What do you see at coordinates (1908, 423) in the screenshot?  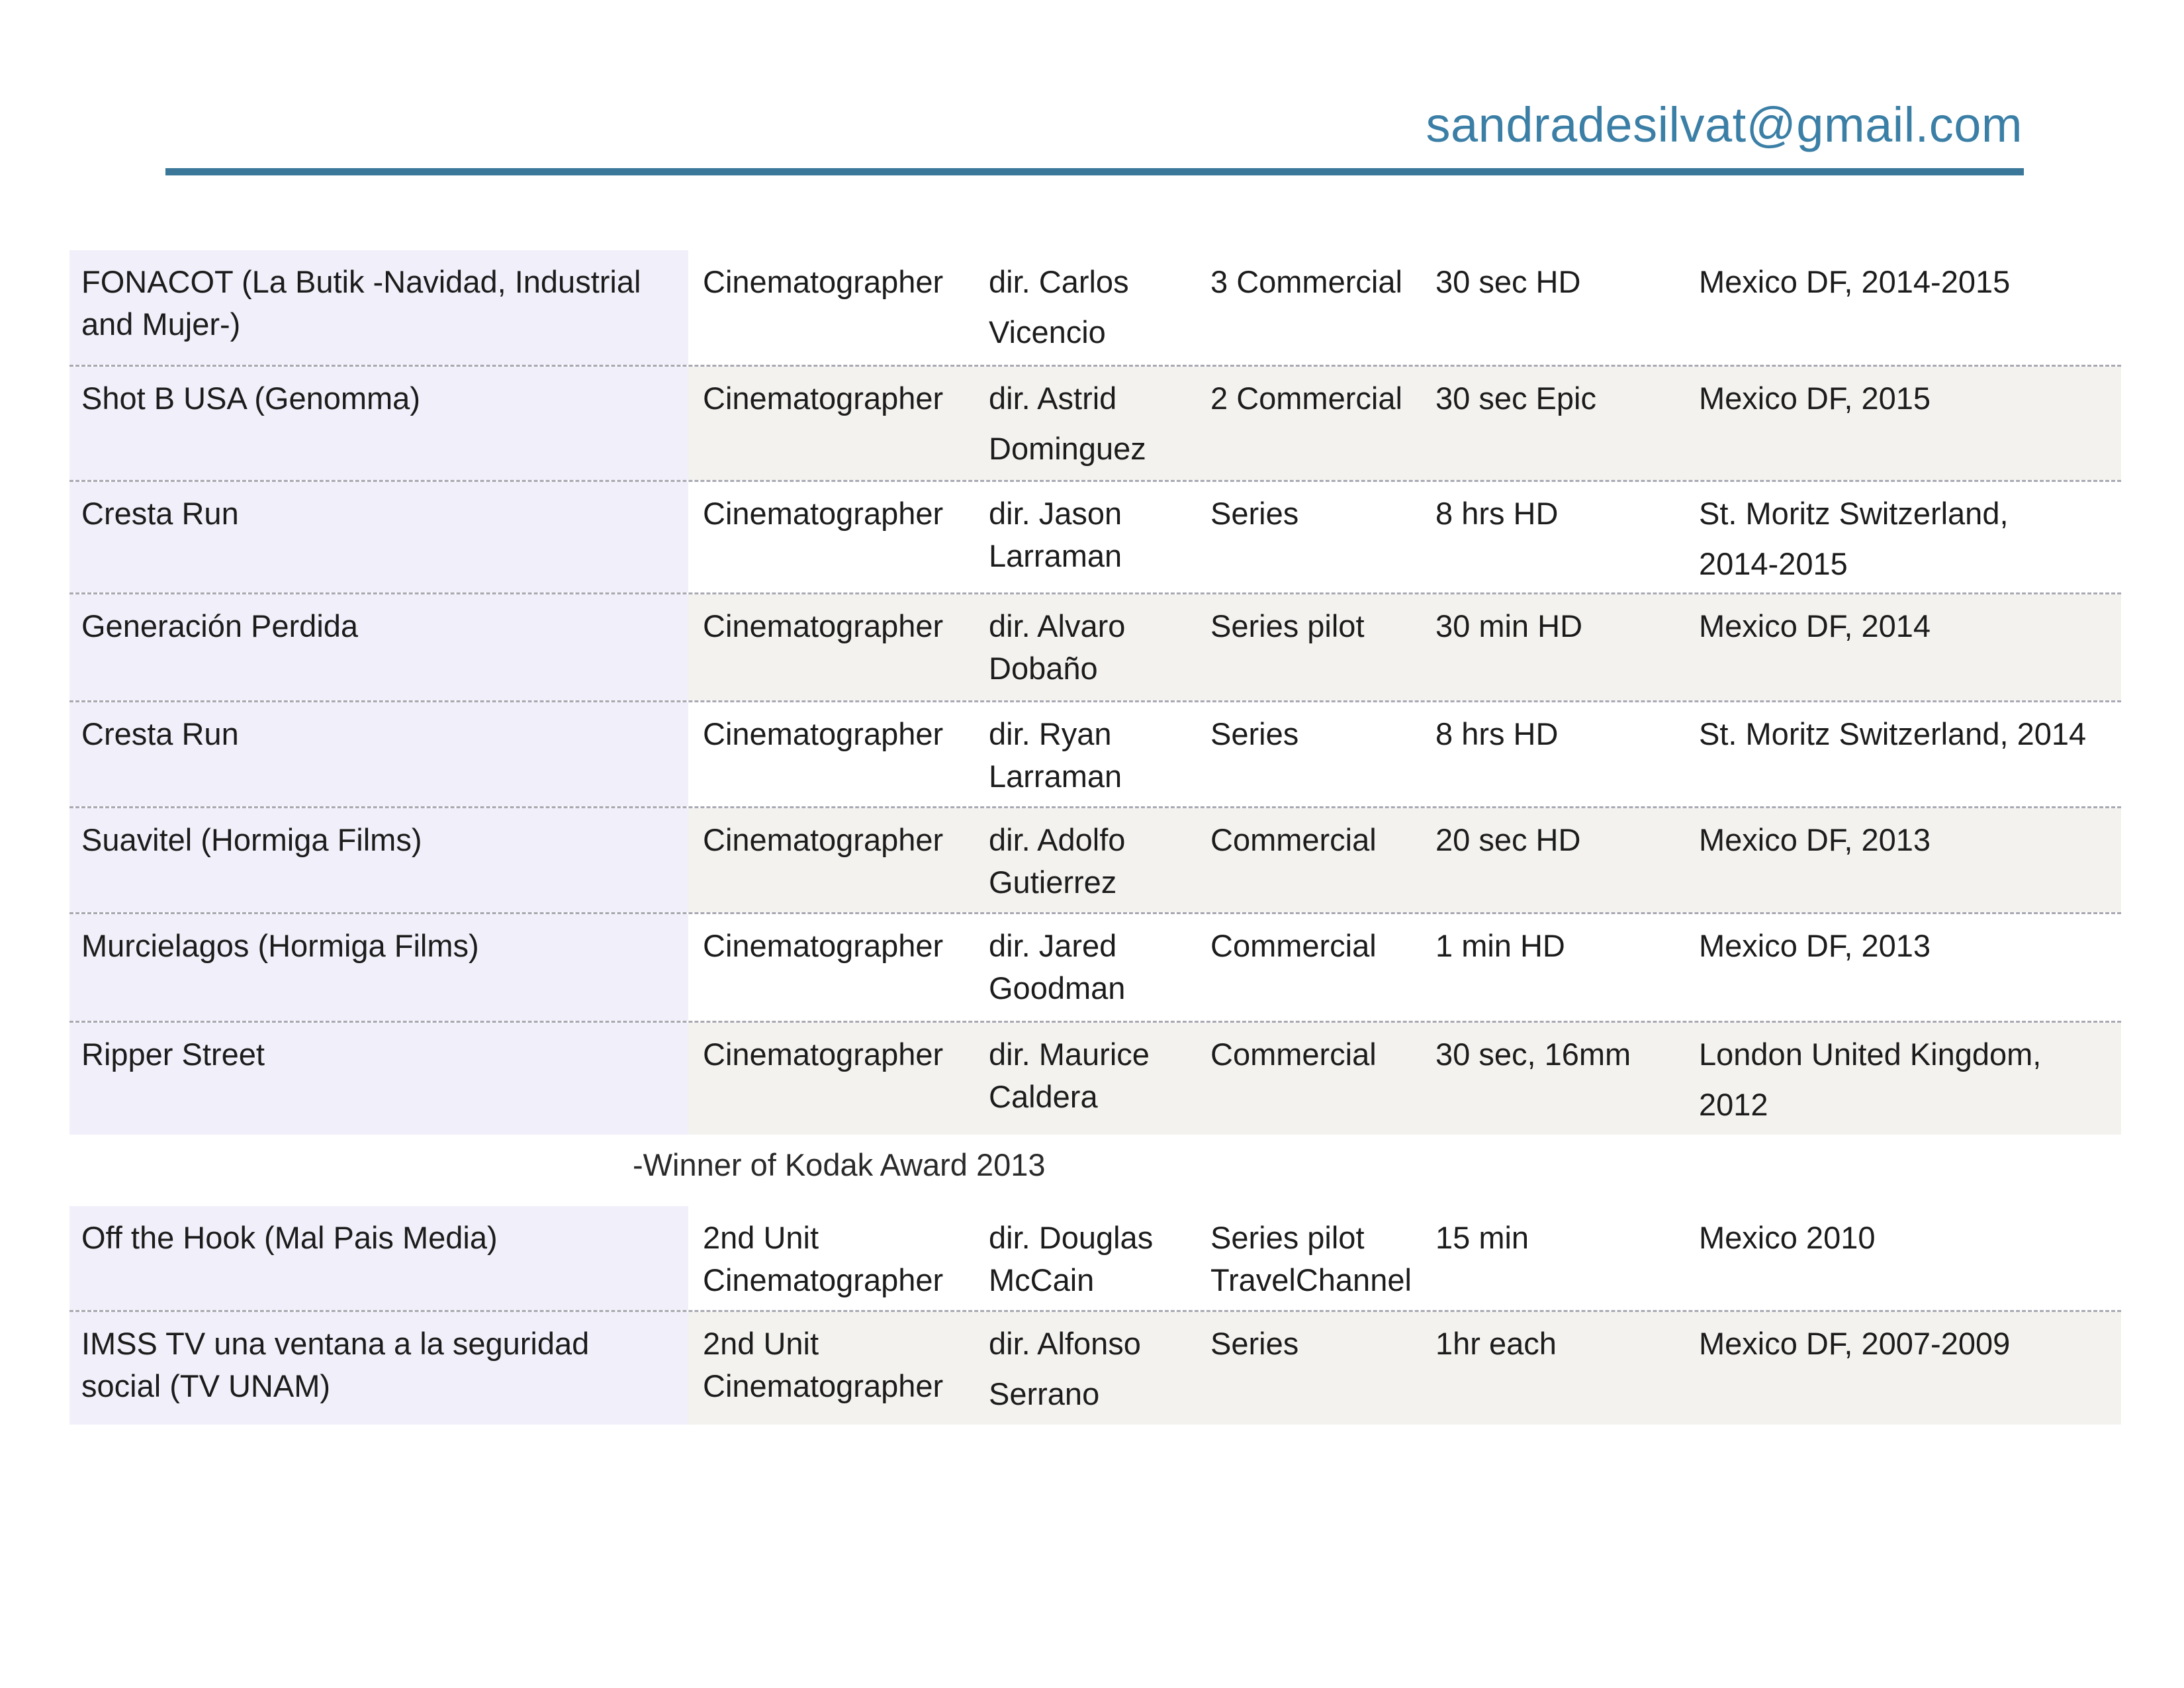 I see `credit-location: Mexico DF, 2015` at bounding box center [1908, 423].